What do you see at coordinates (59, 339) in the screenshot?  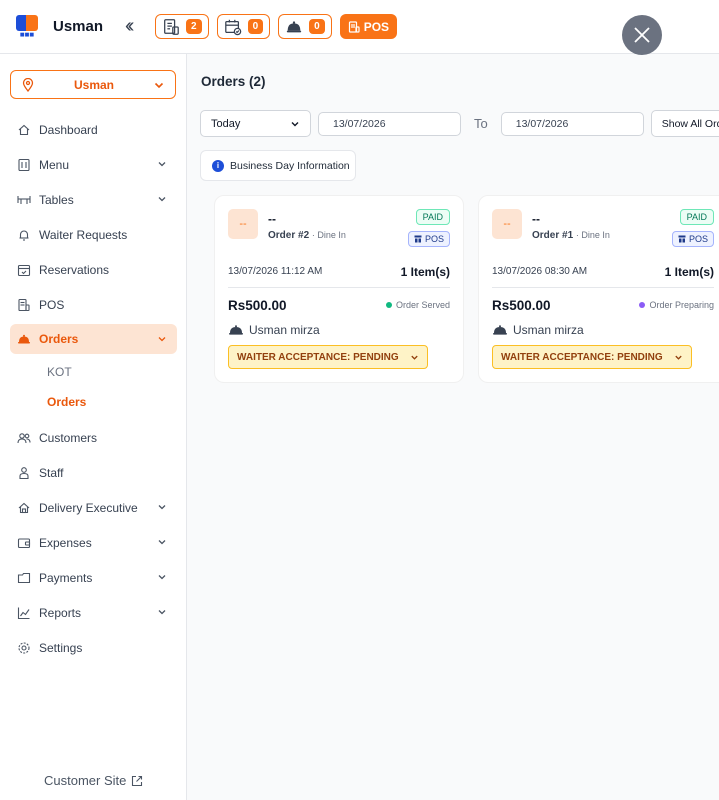 I see `sidebar-item-label: Orders` at bounding box center [59, 339].